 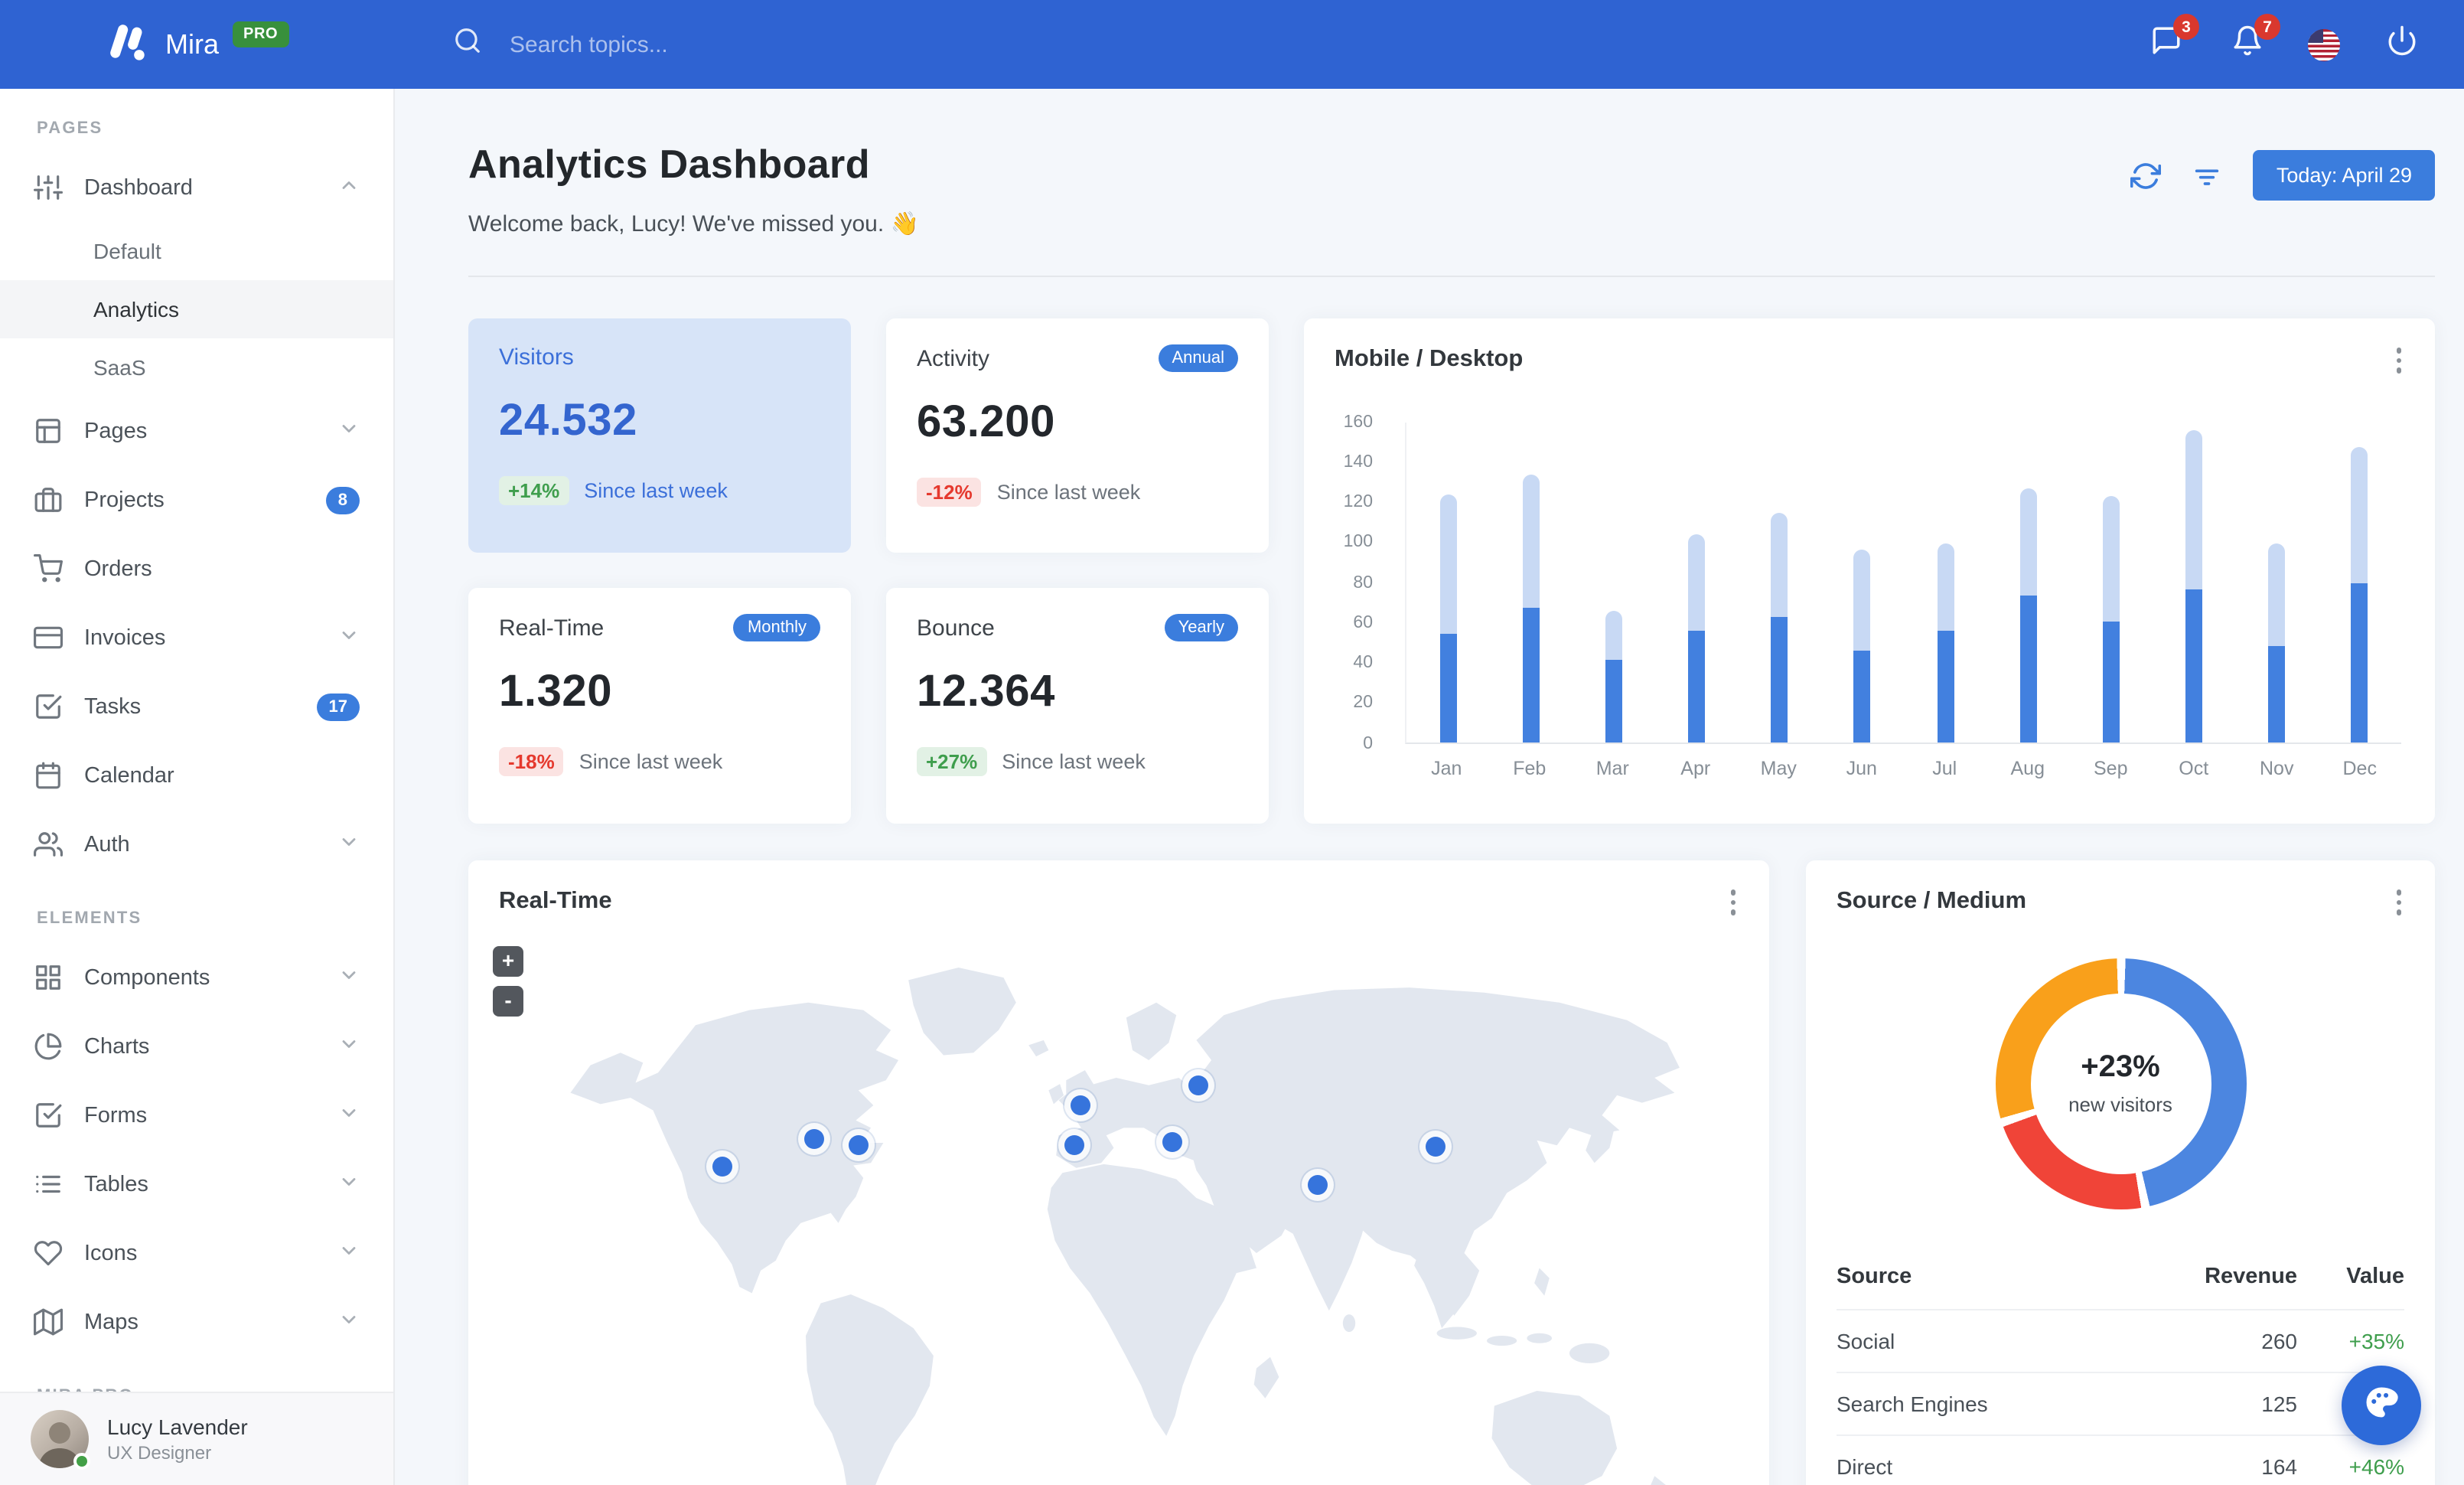 I want to click on map-marker-california, so click(x=722, y=1167).